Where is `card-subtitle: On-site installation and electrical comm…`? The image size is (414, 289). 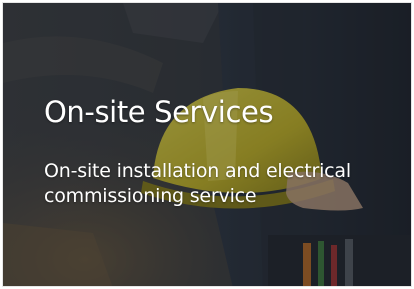
card-subtitle: On-site installation and electrical comm… is located at coordinates (197, 183).